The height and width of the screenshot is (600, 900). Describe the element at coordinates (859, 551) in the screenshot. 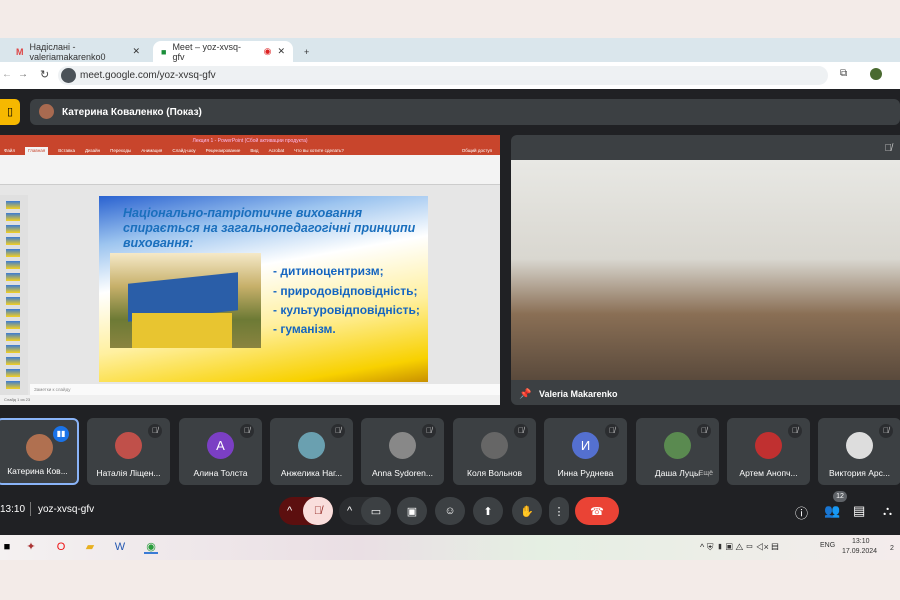

I see `clock-date: 17.09.2024` at that location.